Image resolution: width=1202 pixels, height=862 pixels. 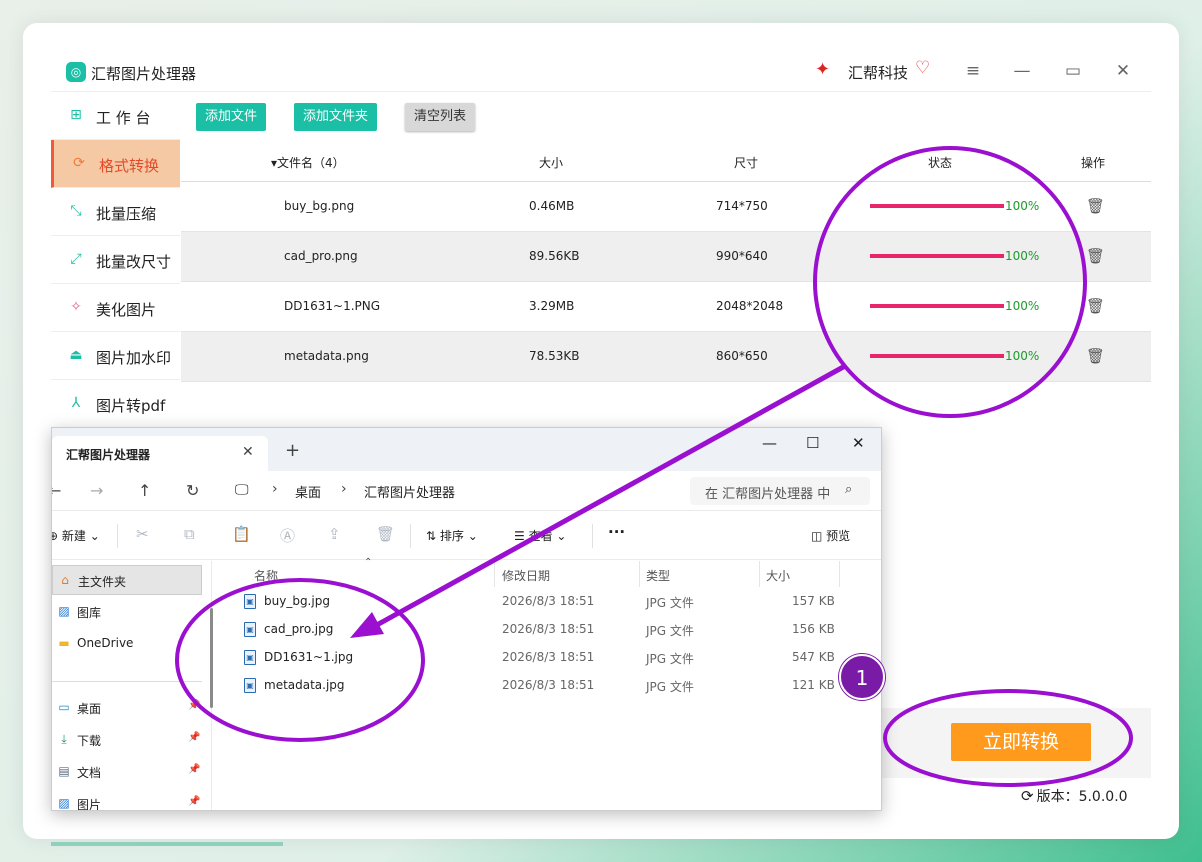 What do you see at coordinates (127, 612) in the screenshot?
I see `nav-item-gallery: ▨ 图库` at bounding box center [127, 612].